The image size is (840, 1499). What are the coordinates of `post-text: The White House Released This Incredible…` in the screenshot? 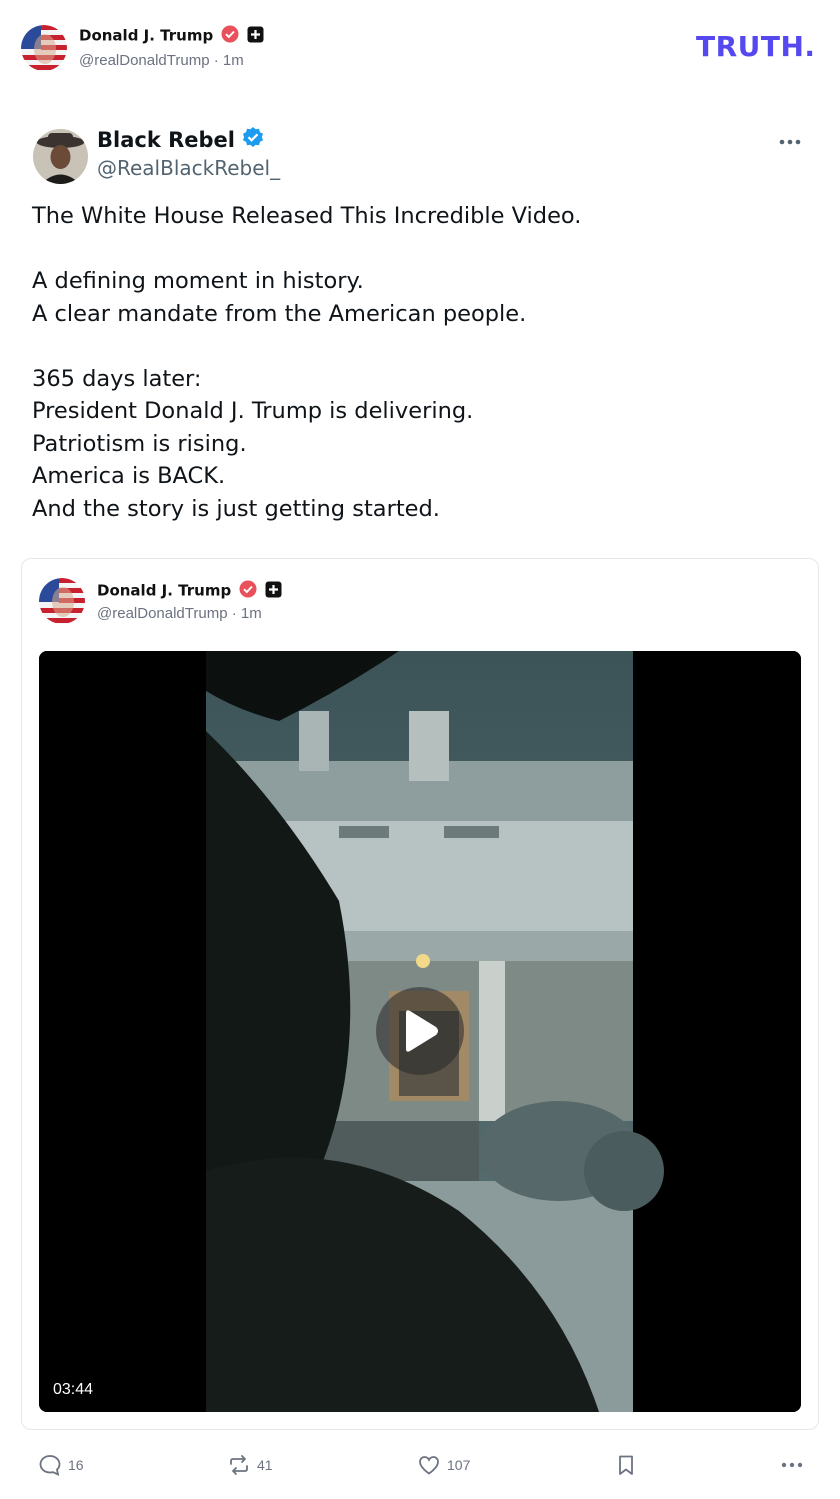 It's located at (307, 362).